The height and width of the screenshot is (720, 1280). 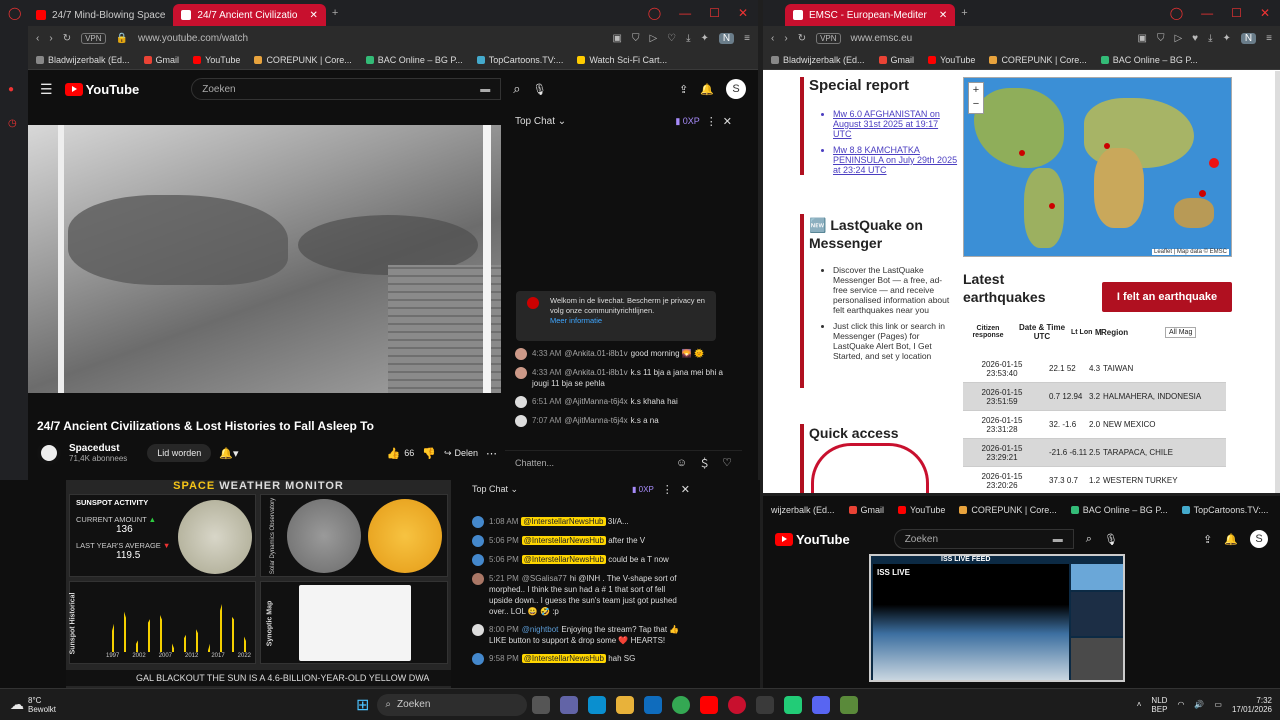 What do you see at coordinates (704, 463) in the screenshot?
I see `dollar-icon: ＄` at bounding box center [704, 463].